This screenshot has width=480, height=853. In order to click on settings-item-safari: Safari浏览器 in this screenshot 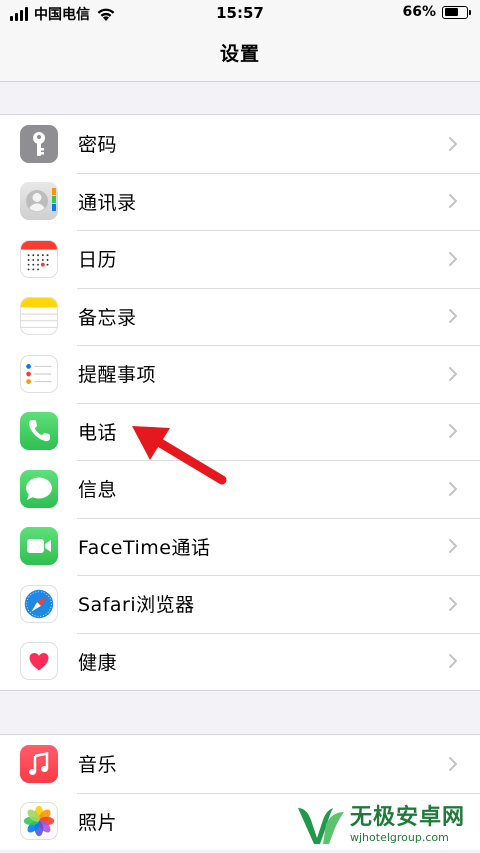, I will do `click(240, 604)`.